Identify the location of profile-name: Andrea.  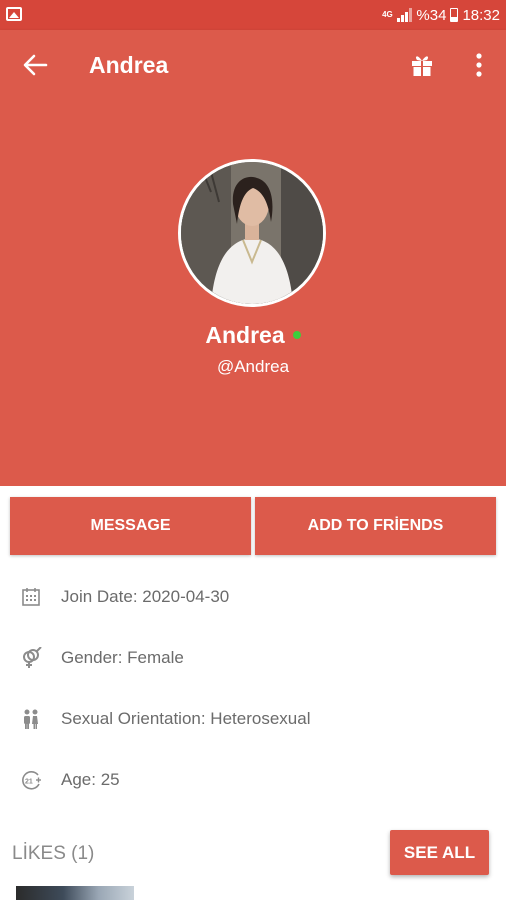
(245, 335).